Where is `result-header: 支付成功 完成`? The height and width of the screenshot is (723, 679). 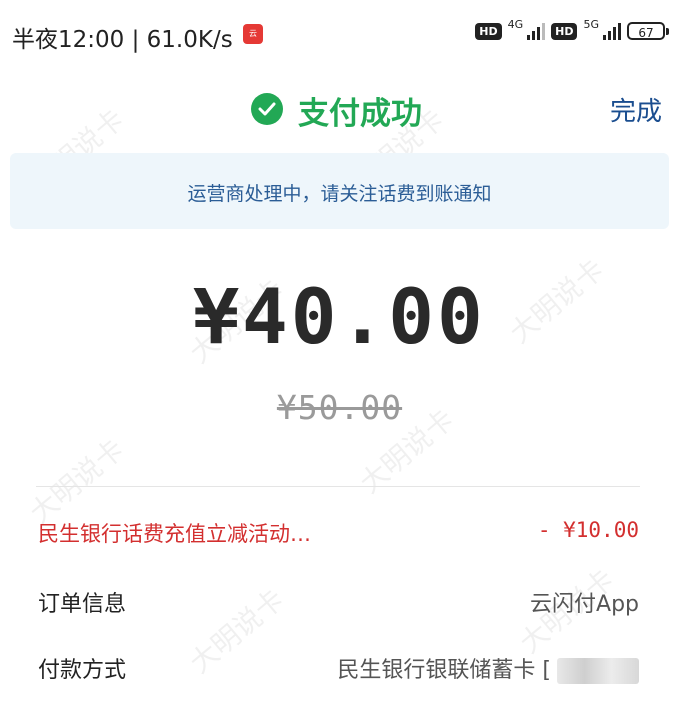 result-header: 支付成功 完成 is located at coordinates (339, 108).